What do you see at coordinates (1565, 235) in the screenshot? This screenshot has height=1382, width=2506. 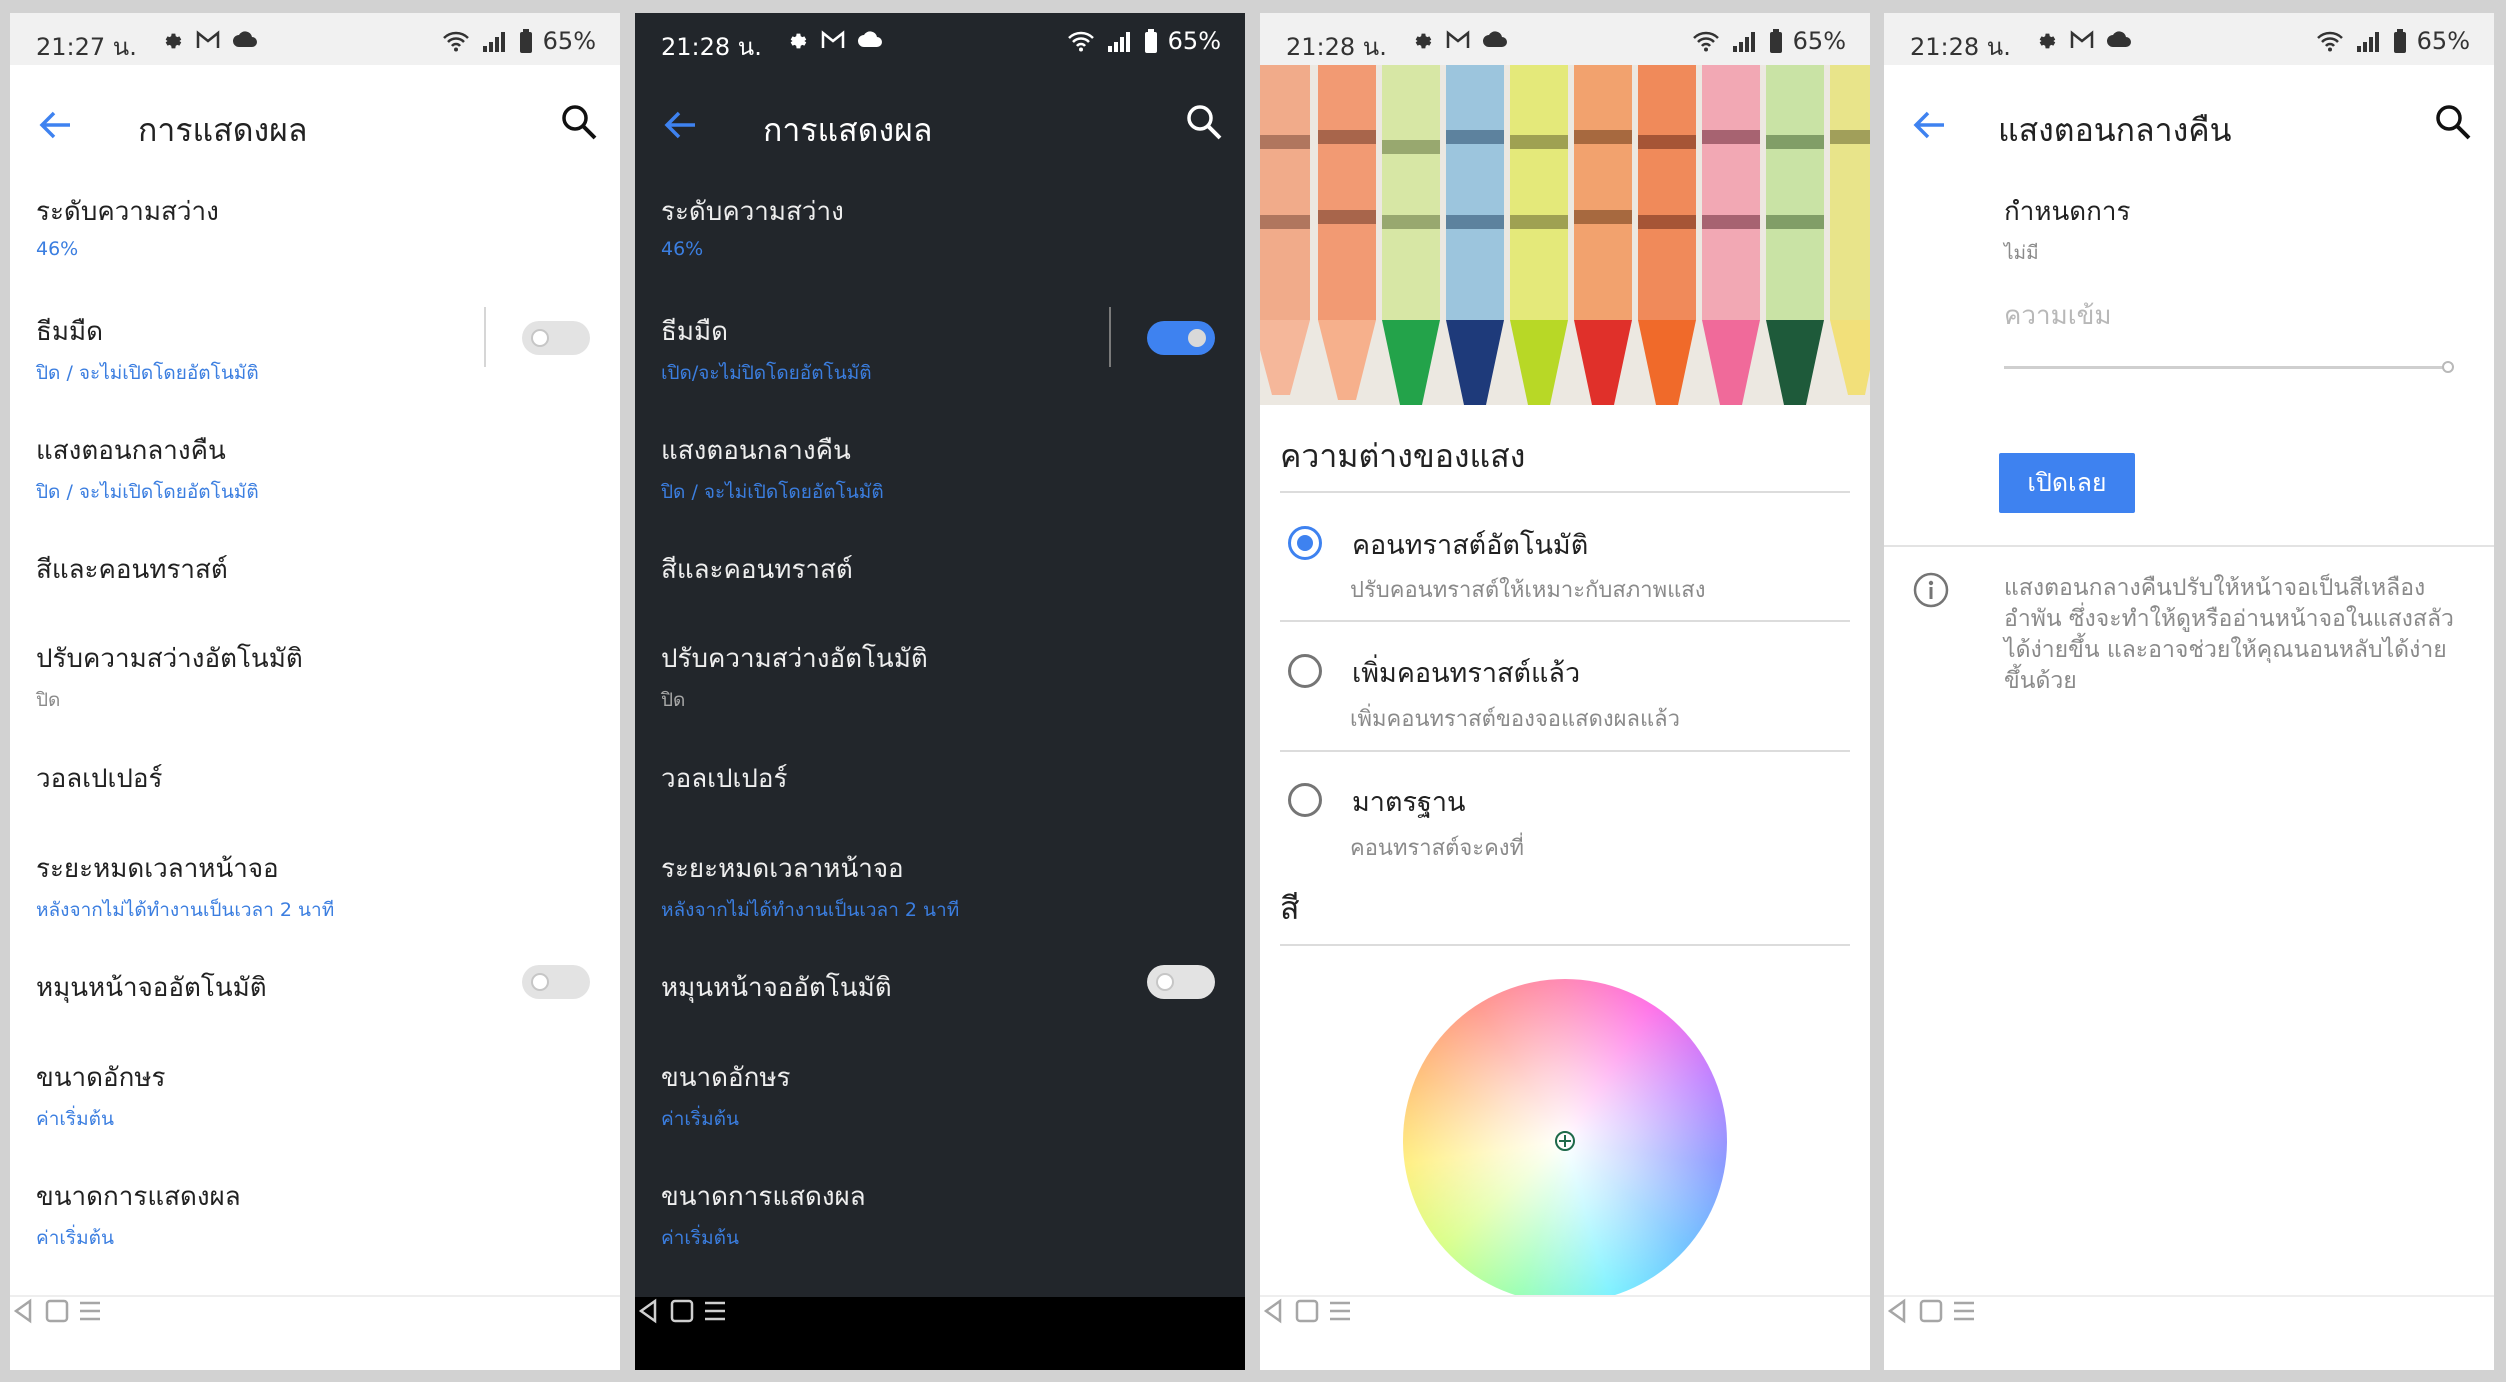 I see `crayons-header-image` at bounding box center [1565, 235].